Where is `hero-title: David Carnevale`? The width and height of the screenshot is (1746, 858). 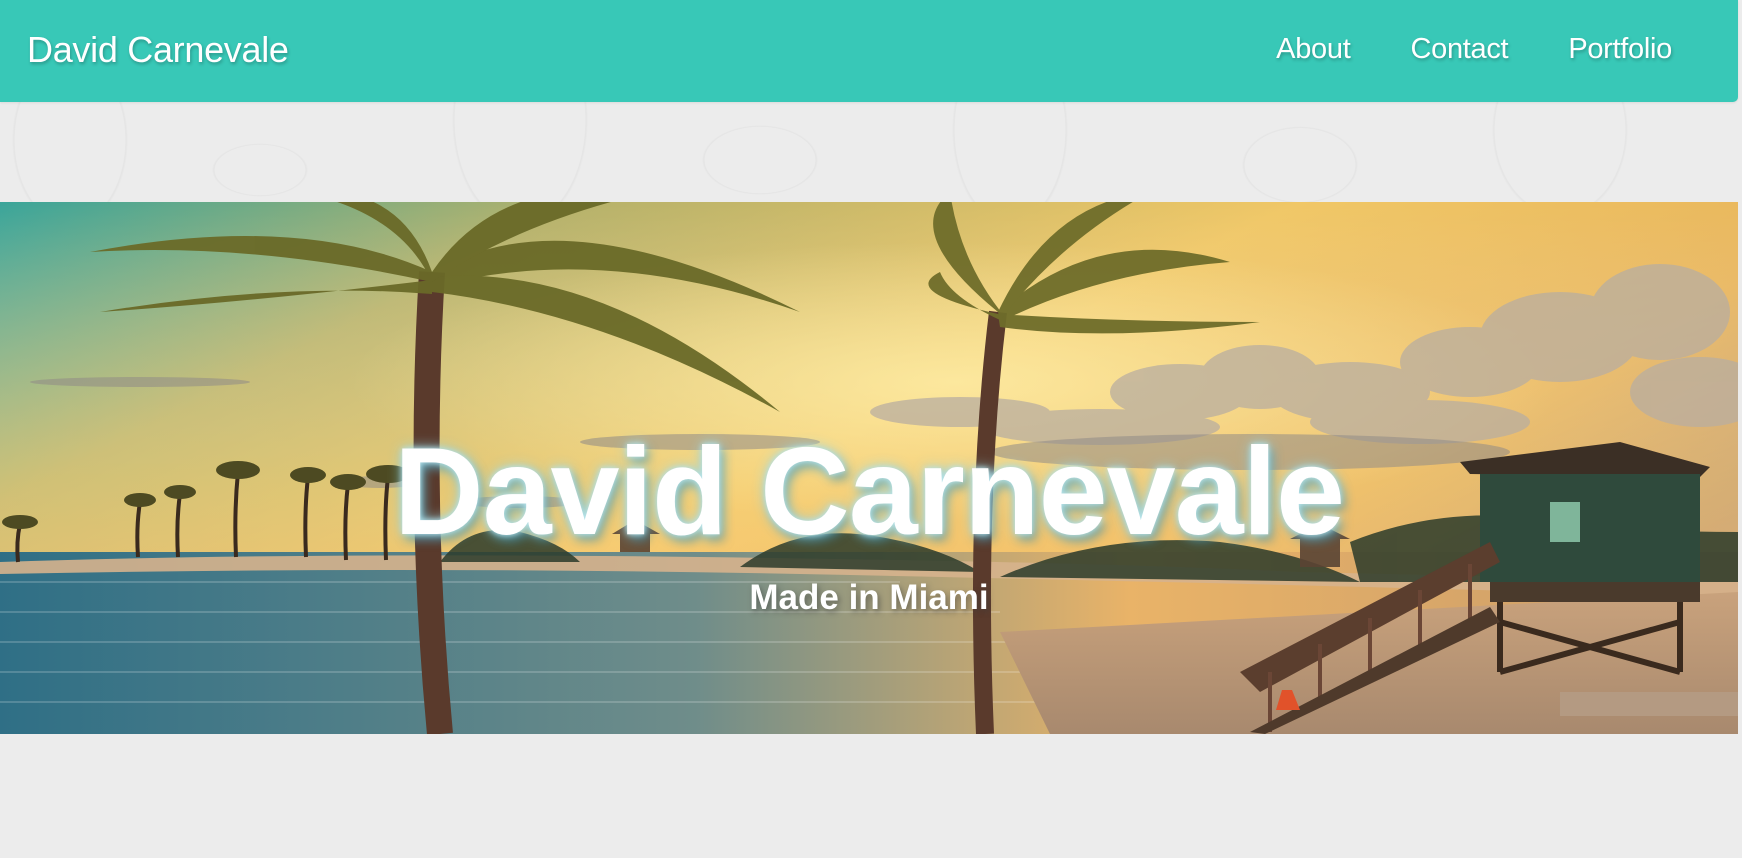 hero-title: David Carnevale is located at coordinates (869, 492).